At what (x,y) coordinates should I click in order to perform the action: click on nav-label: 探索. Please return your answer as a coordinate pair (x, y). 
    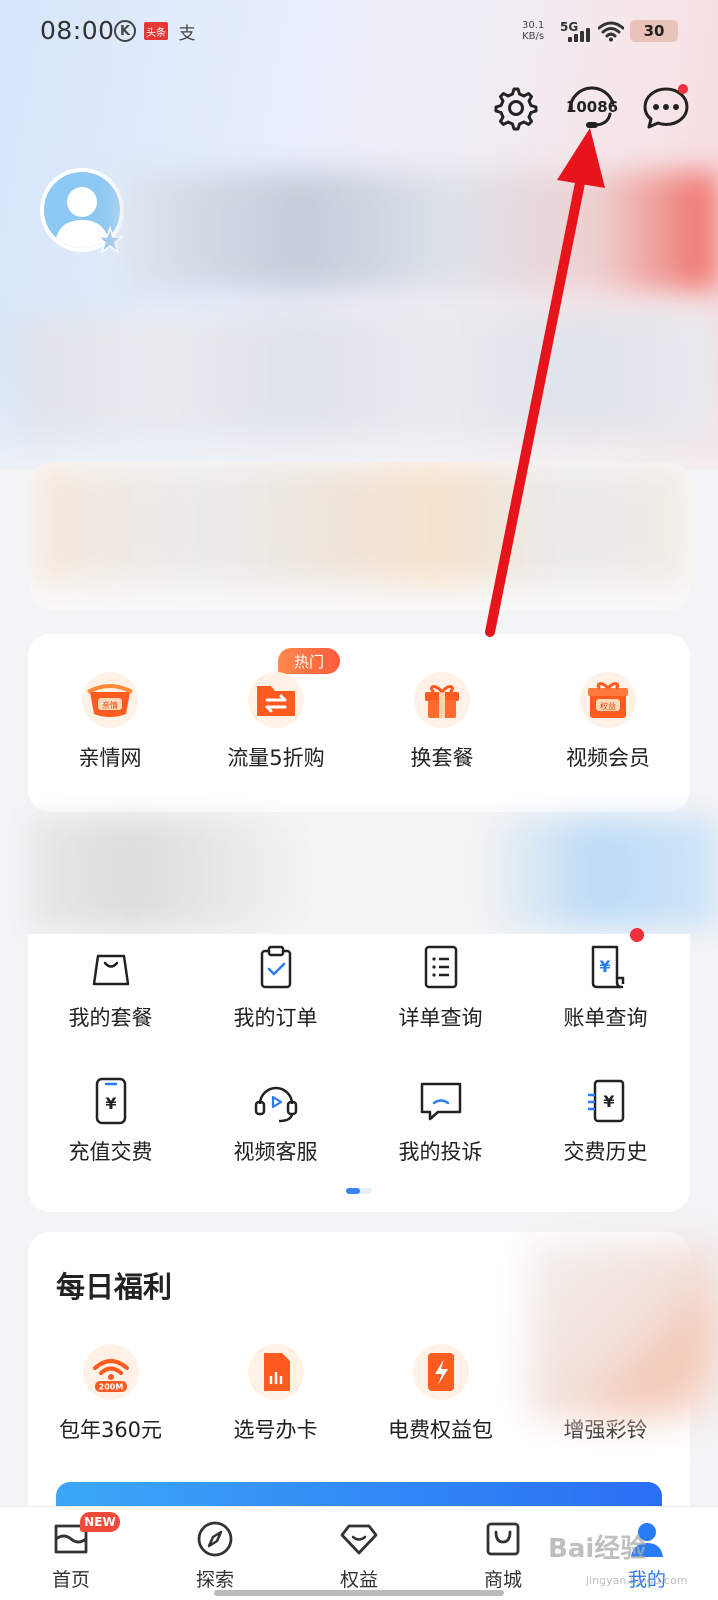
    Looking at the image, I should click on (214, 1580).